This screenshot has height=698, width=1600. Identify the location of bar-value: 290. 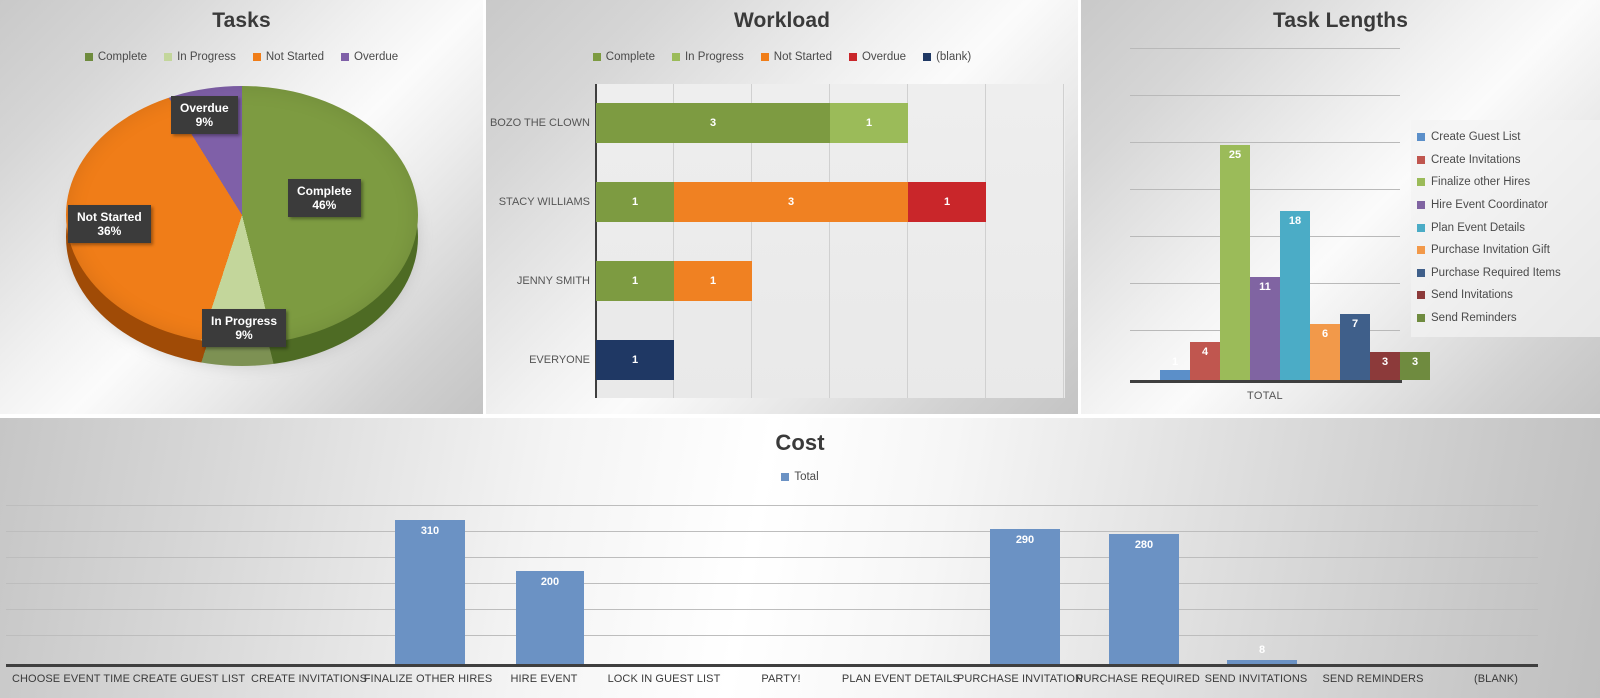
(1025, 540).